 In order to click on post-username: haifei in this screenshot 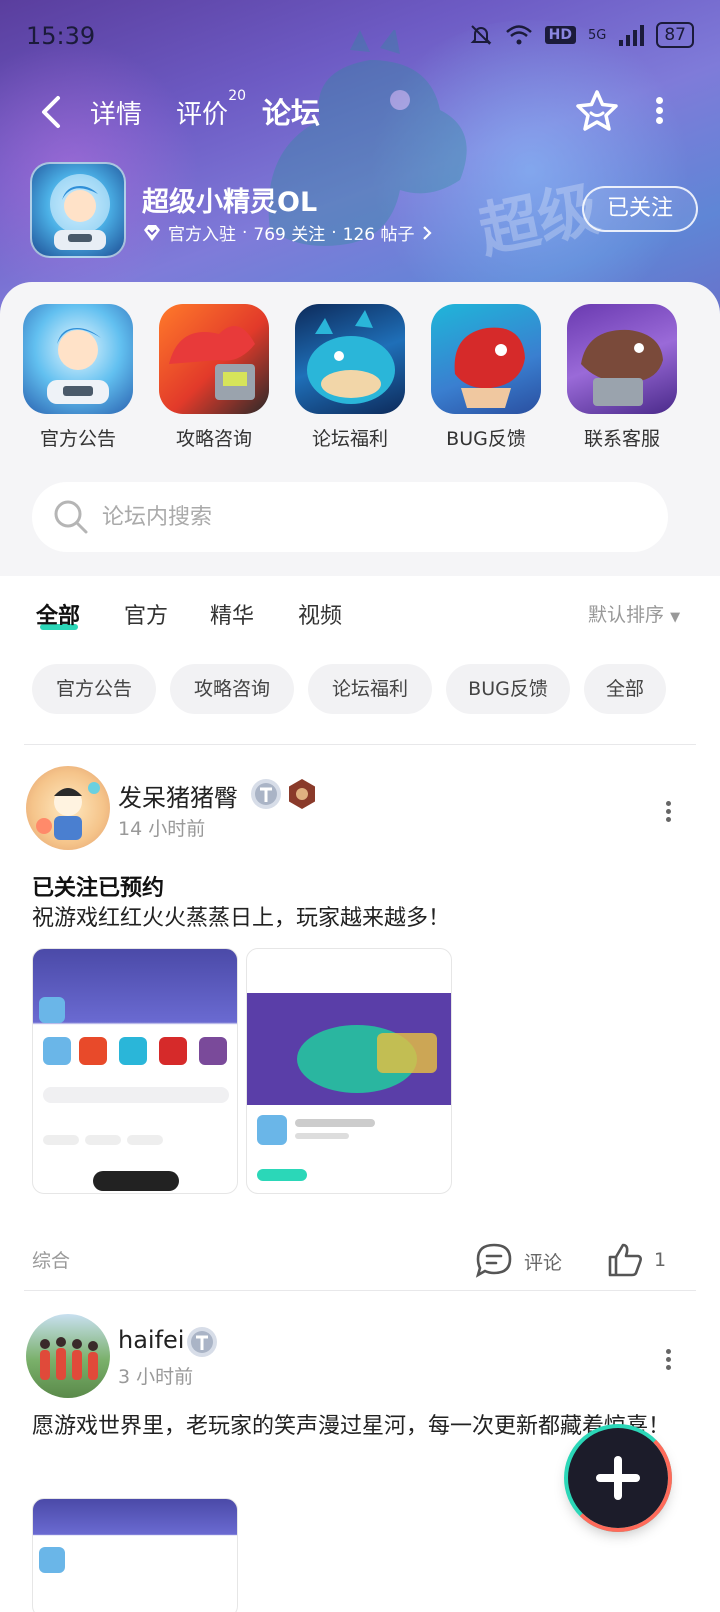, I will do `click(151, 1340)`.